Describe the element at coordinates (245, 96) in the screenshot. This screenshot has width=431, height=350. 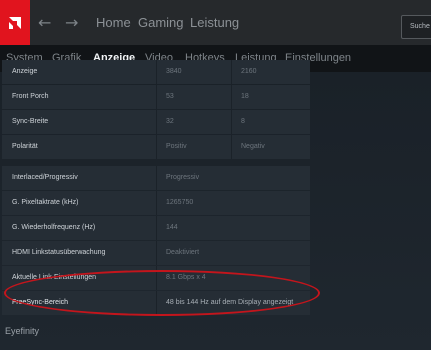
I see `row-value-vertical: 18` at that location.